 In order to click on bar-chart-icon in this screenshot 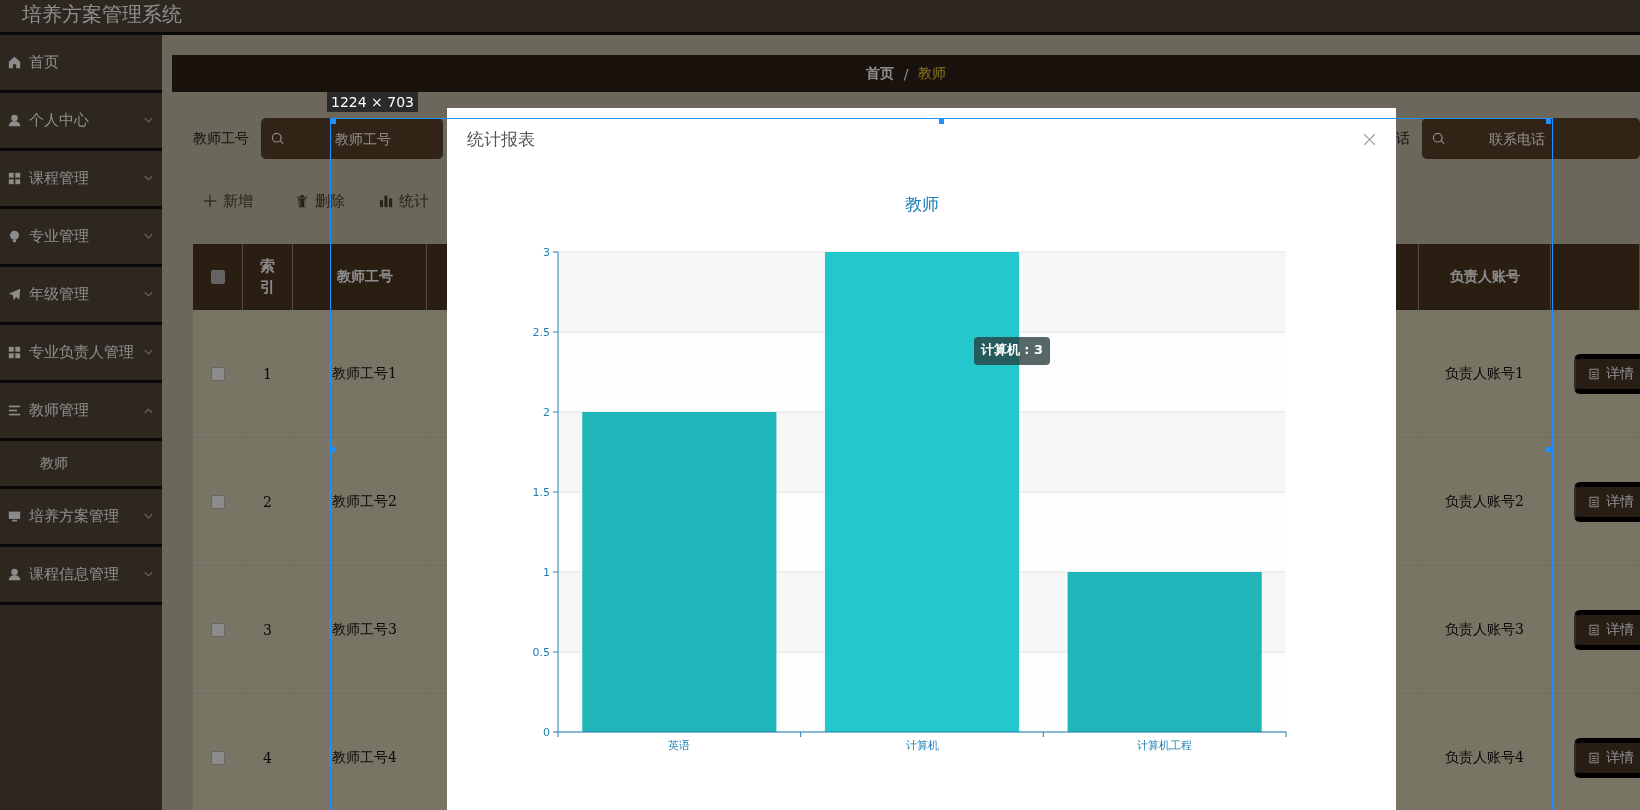, I will do `click(386, 201)`.